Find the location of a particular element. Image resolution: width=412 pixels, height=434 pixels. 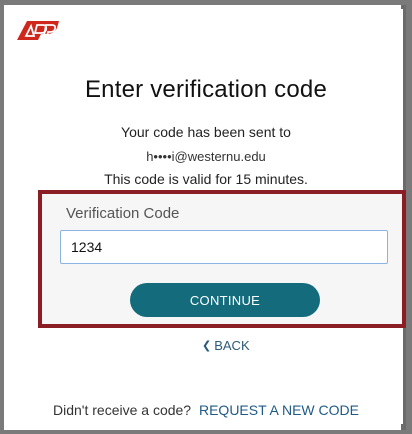

validity-text: This code is valid for 15 minutes. is located at coordinates (206, 179).